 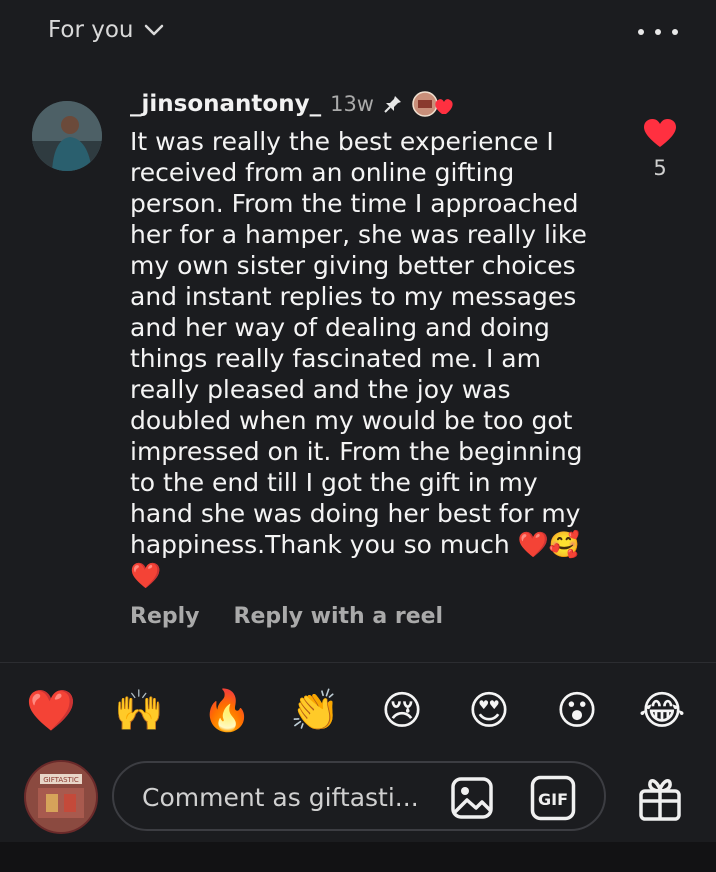 I want to click on pin-icon, so click(x=392, y=104).